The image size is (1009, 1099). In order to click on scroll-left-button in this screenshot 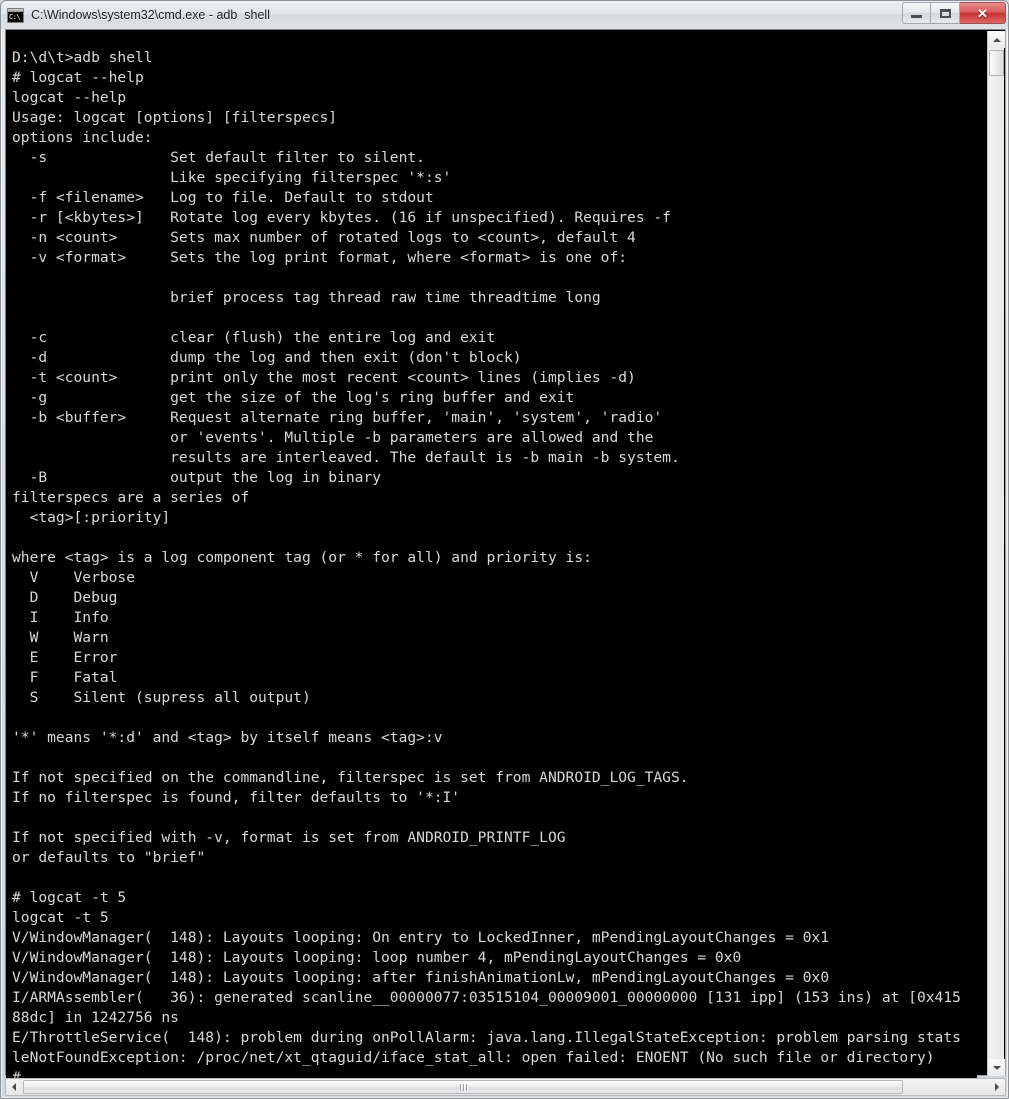, I will do `click(14, 1087)`.